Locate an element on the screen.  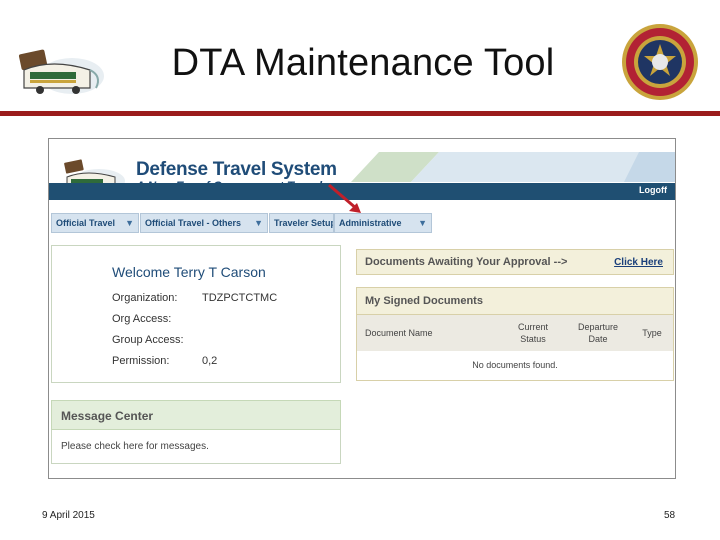
dts-brand-name: Defense Travel System is located at coordinates (236, 169).